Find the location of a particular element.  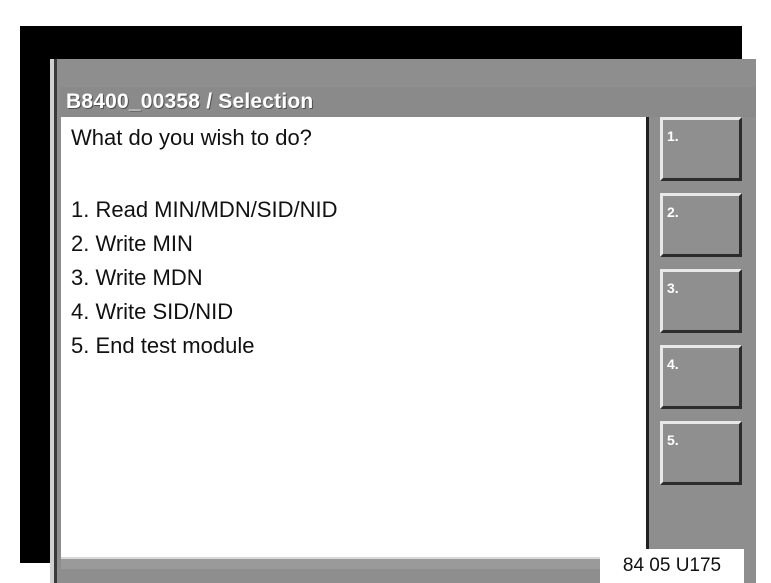

option-item: 5. End test module is located at coordinates (163, 345).